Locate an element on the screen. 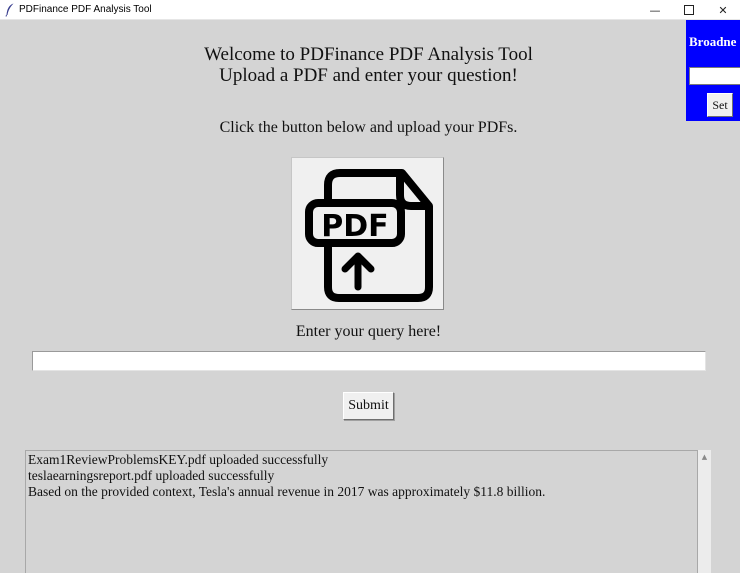  welcome-line-2: Upload a PDF and enter your question! is located at coordinates (368, 75).